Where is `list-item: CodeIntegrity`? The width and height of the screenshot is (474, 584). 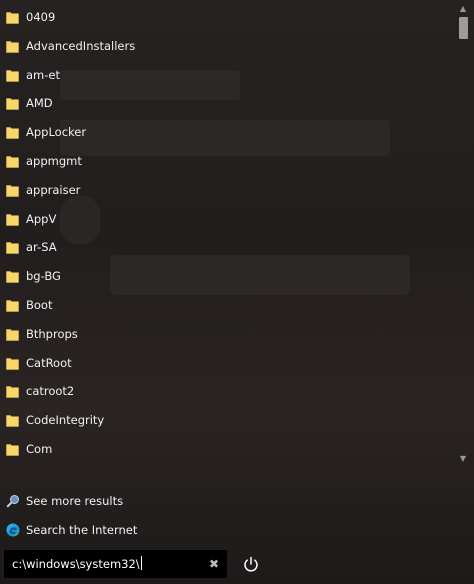
list-item: CodeIntegrity is located at coordinates (226, 420).